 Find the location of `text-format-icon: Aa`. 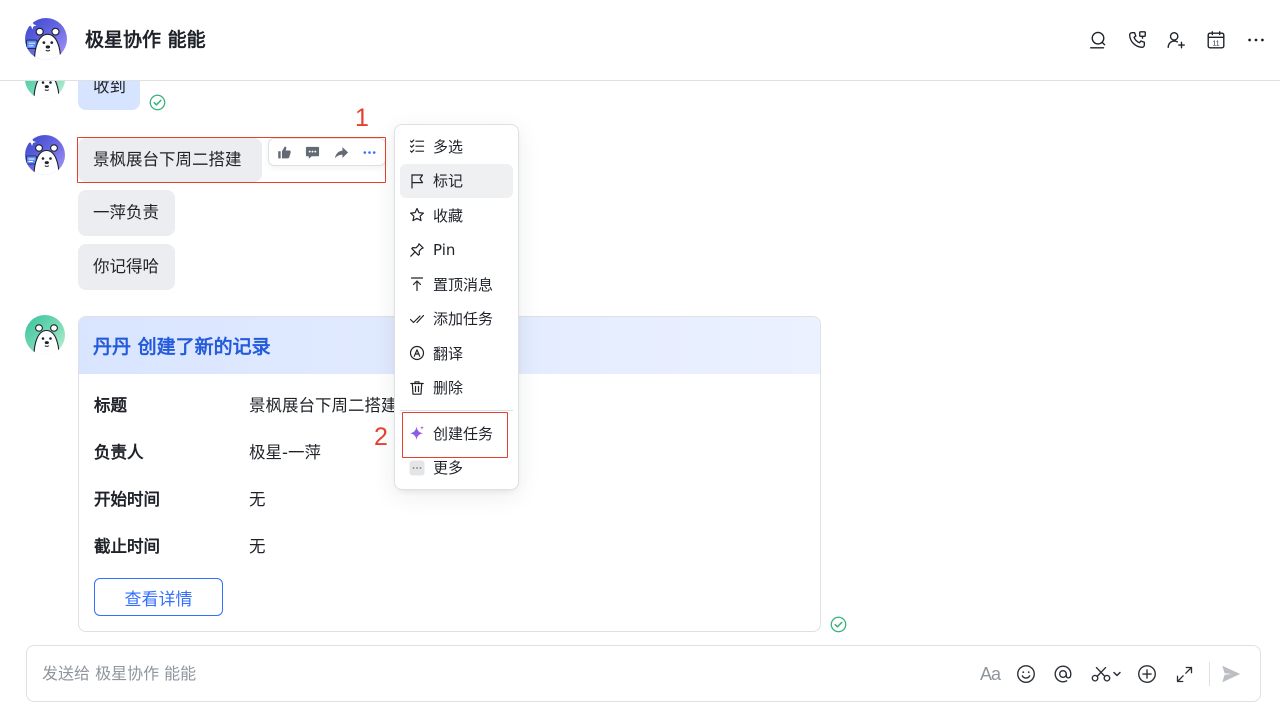

text-format-icon: Aa is located at coordinates (990, 673).